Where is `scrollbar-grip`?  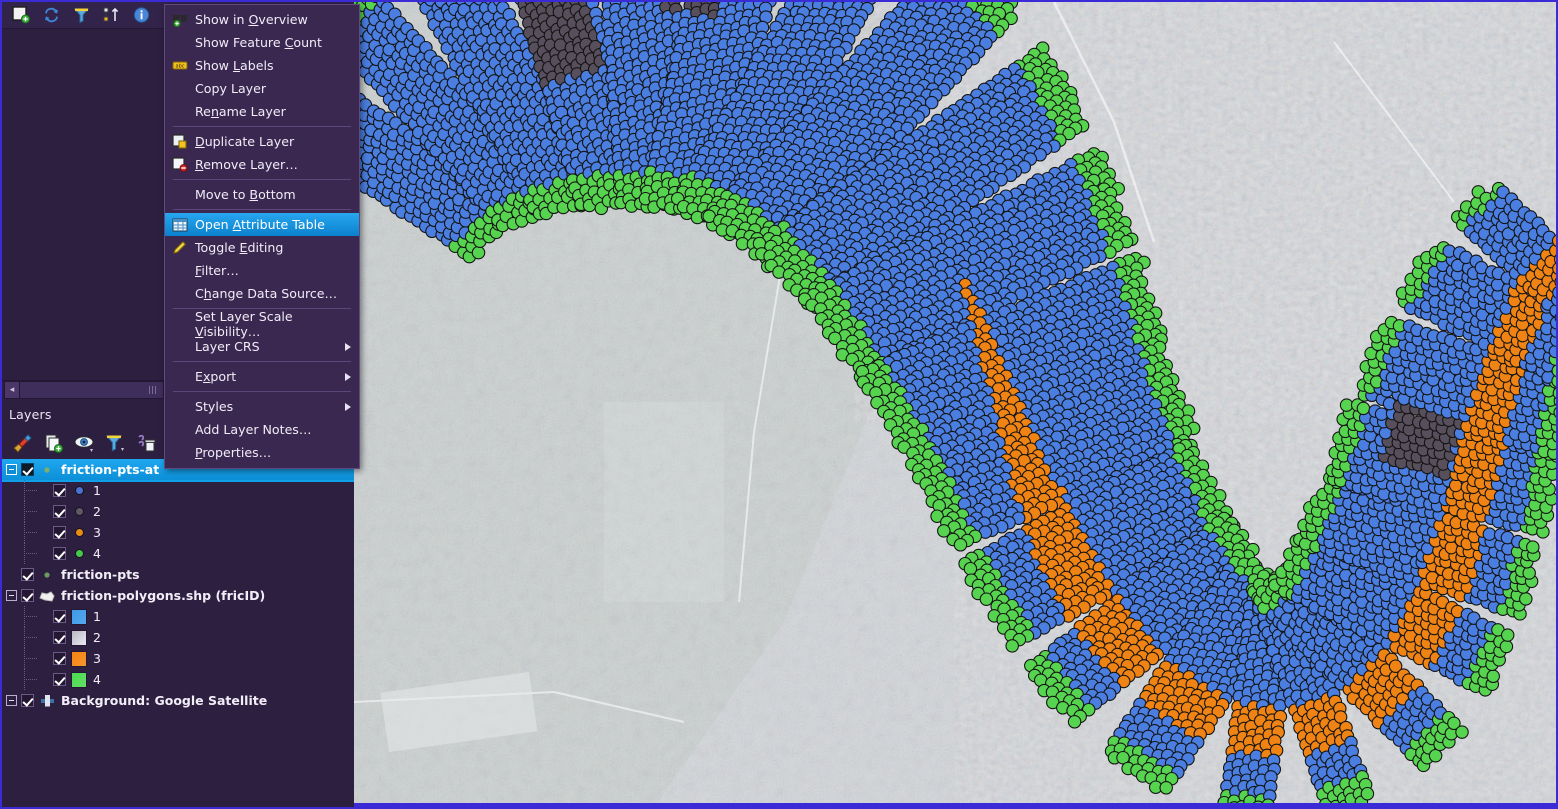
scrollbar-grip is located at coordinates (153, 390).